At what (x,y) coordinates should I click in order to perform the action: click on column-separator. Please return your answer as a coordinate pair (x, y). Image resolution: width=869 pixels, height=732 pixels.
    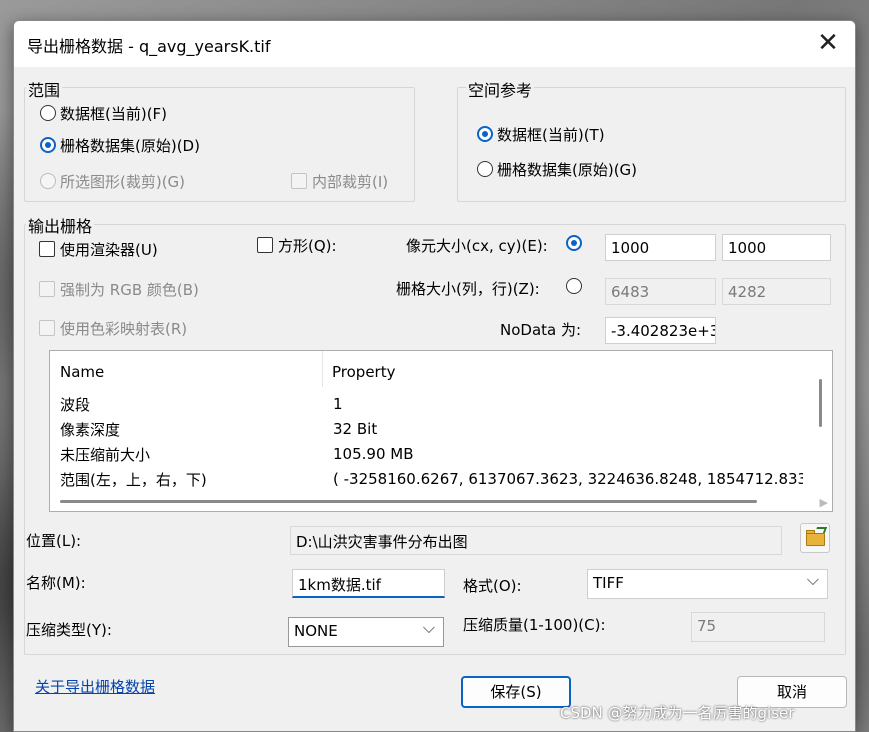
    Looking at the image, I should click on (322, 369).